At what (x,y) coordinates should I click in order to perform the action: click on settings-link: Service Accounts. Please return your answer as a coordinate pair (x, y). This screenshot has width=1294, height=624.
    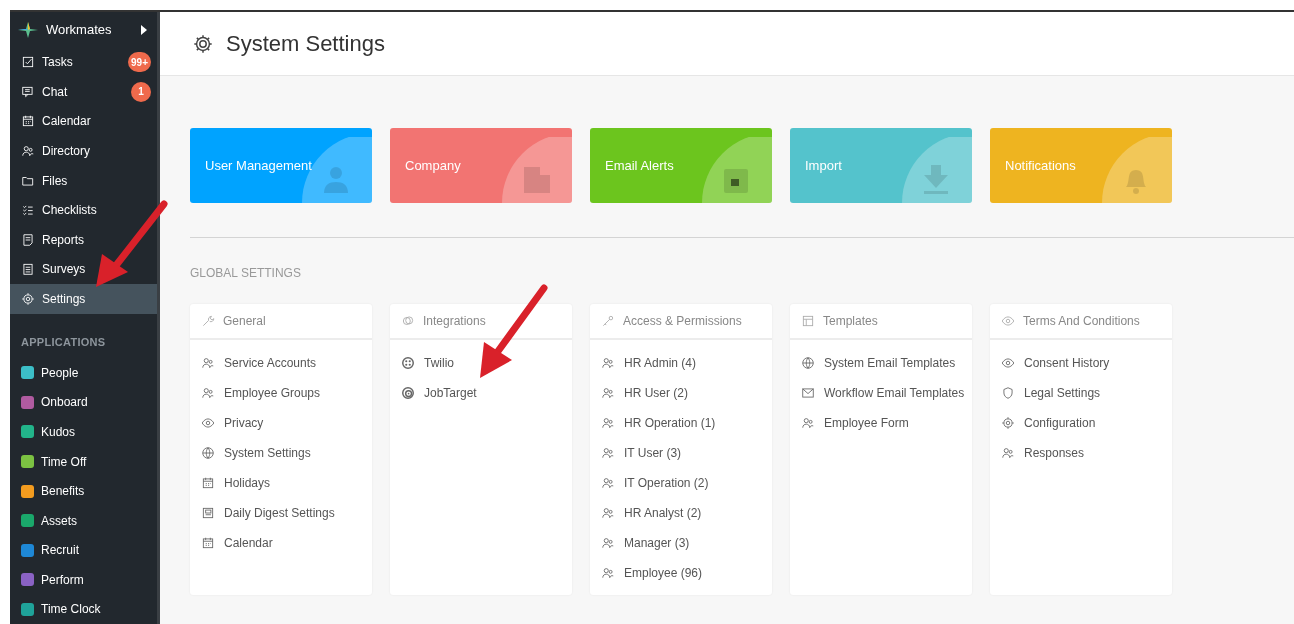
    Looking at the image, I should click on (281, 363).